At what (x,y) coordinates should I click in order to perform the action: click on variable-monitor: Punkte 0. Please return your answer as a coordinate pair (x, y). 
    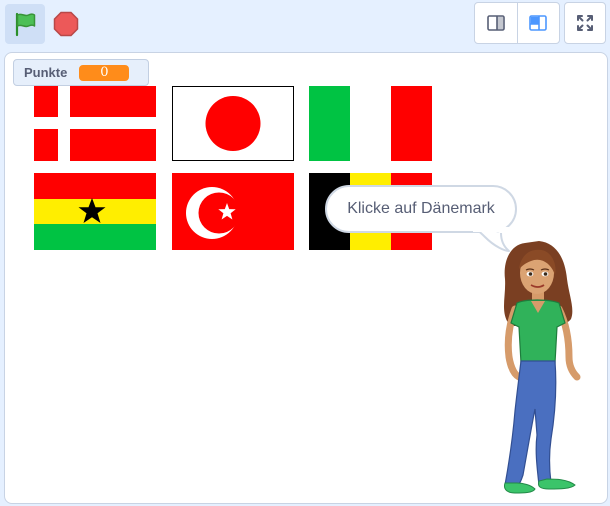
    Looking at the image, I should click on (81, 72).